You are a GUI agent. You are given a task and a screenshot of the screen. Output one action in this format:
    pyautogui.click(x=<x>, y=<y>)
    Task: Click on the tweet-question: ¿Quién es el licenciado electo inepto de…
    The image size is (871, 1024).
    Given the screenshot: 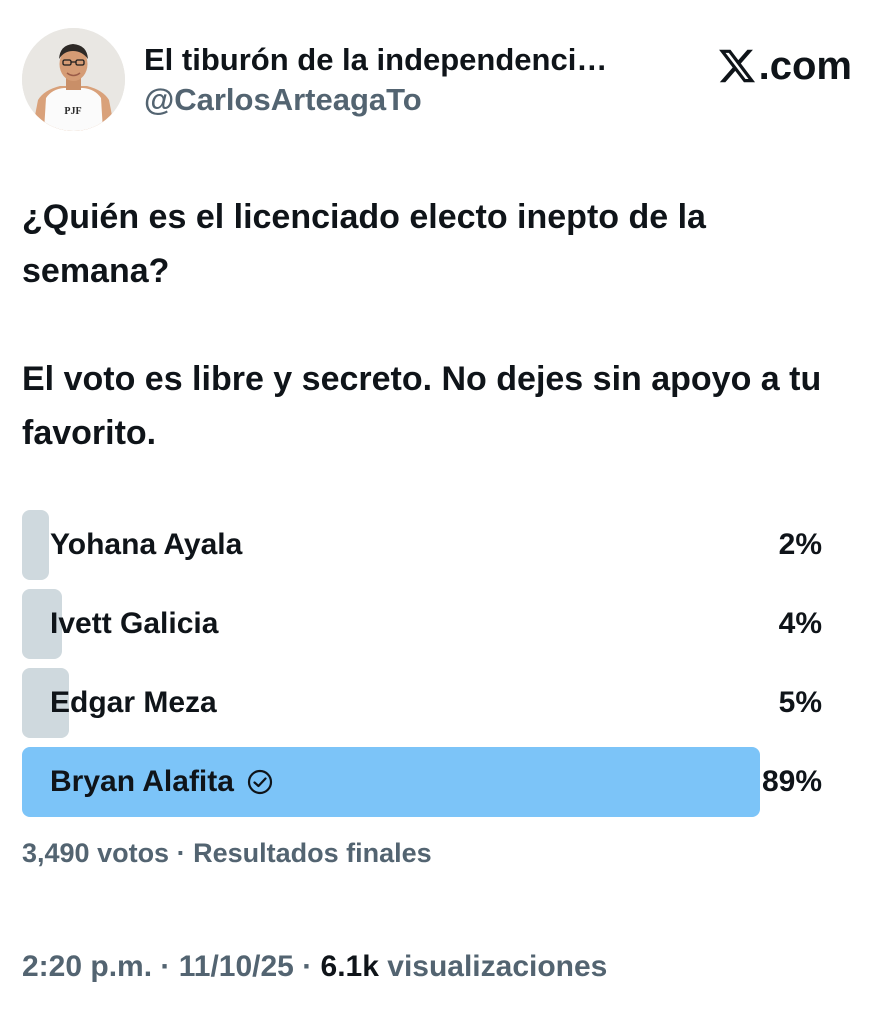 What is the action you would take?
    pyautogui.click(x=364, y=244)
    